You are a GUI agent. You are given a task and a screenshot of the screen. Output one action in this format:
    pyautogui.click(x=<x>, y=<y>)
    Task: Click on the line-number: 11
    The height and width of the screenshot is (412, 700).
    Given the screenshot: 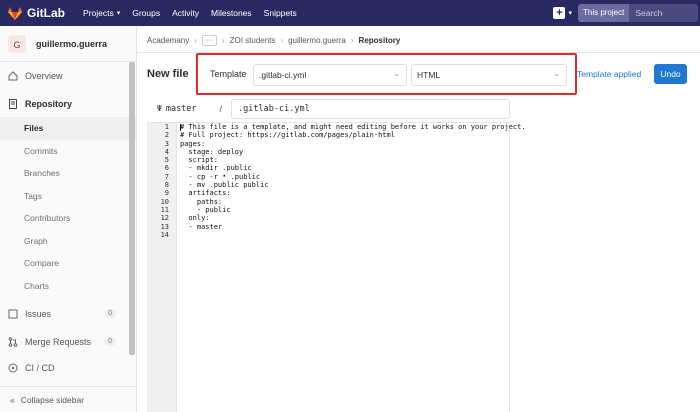 What is the action you would take?
    pyautogui.click(x=164, y=209)
    